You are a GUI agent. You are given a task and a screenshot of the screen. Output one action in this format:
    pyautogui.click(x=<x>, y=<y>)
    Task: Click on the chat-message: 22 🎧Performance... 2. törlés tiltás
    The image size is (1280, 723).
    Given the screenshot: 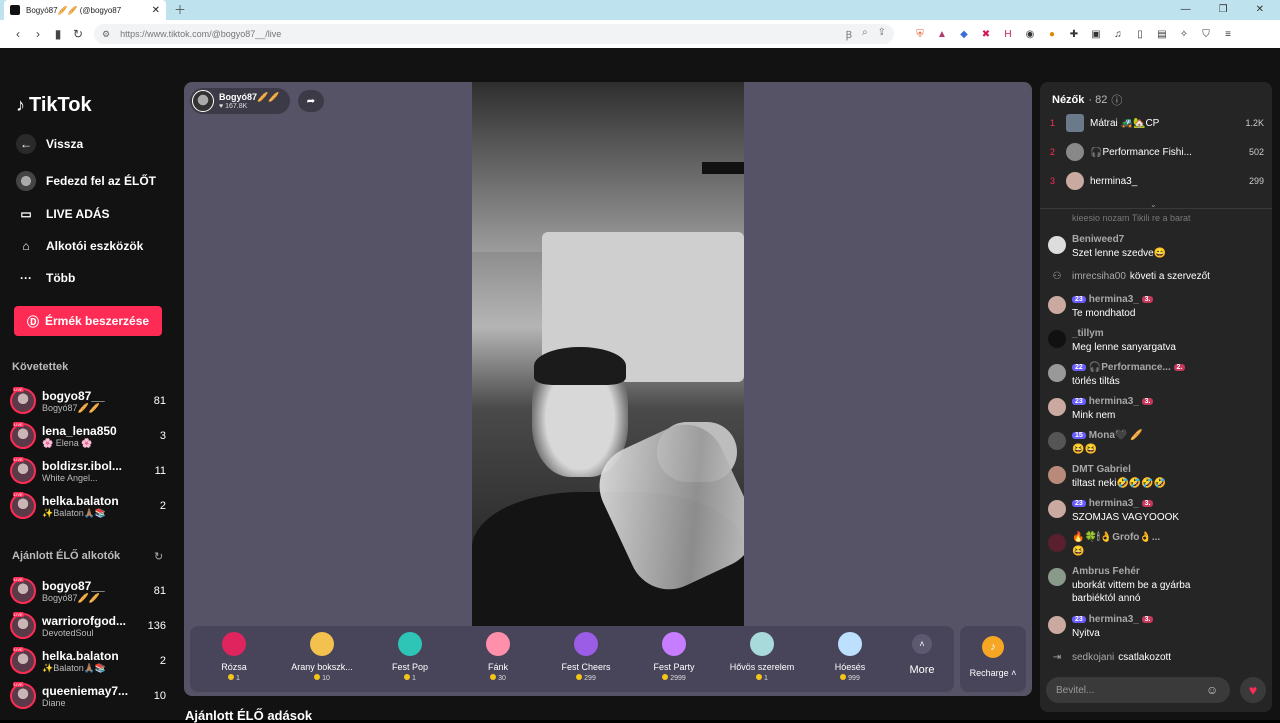 What is the action you would take?
    pyautogui.click(x=1157, y=375)
    